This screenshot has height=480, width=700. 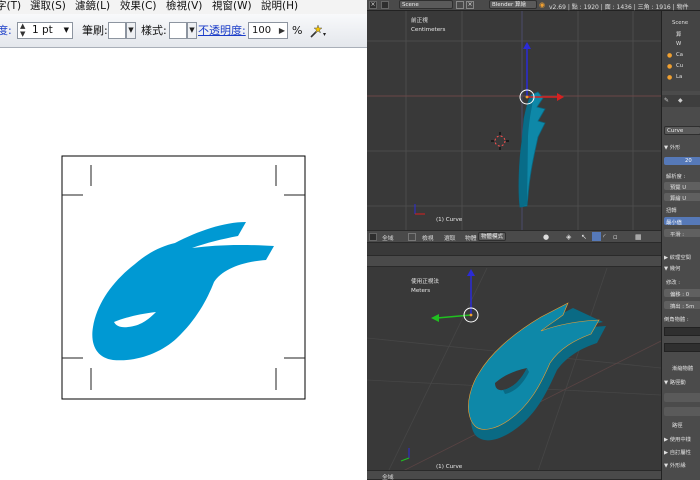 I want to click on object-icon: ◆, so click(x=680, y=100).